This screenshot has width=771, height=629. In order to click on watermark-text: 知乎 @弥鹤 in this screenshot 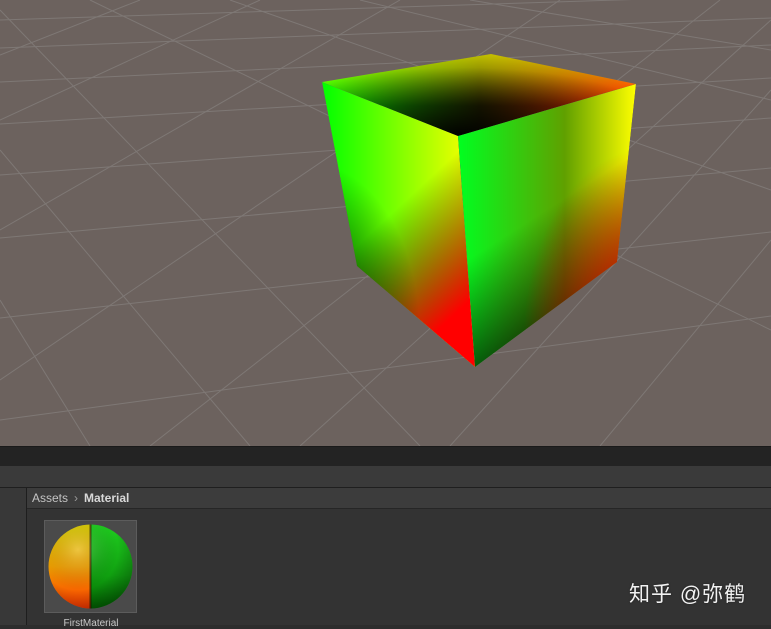, I will do `click(688, 594)`.